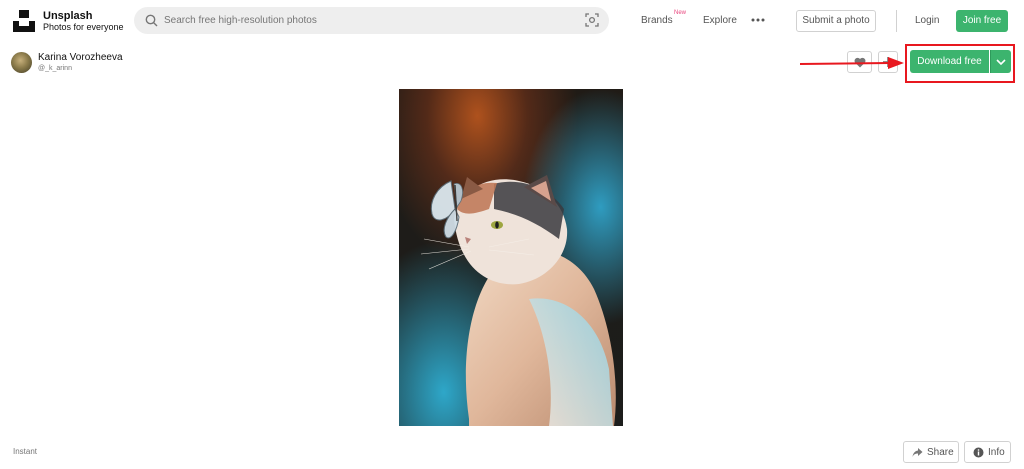 This screenshot has height=469, width=1024. I want to click on login-link: Login, so click(927, 20).